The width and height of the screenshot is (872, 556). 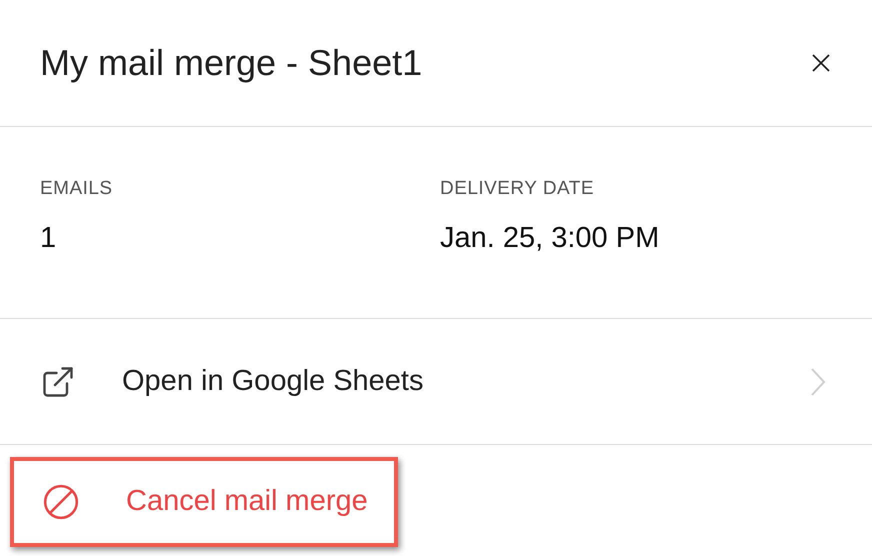 I want to click on stat-value: 1, so click(x=49, y=238).